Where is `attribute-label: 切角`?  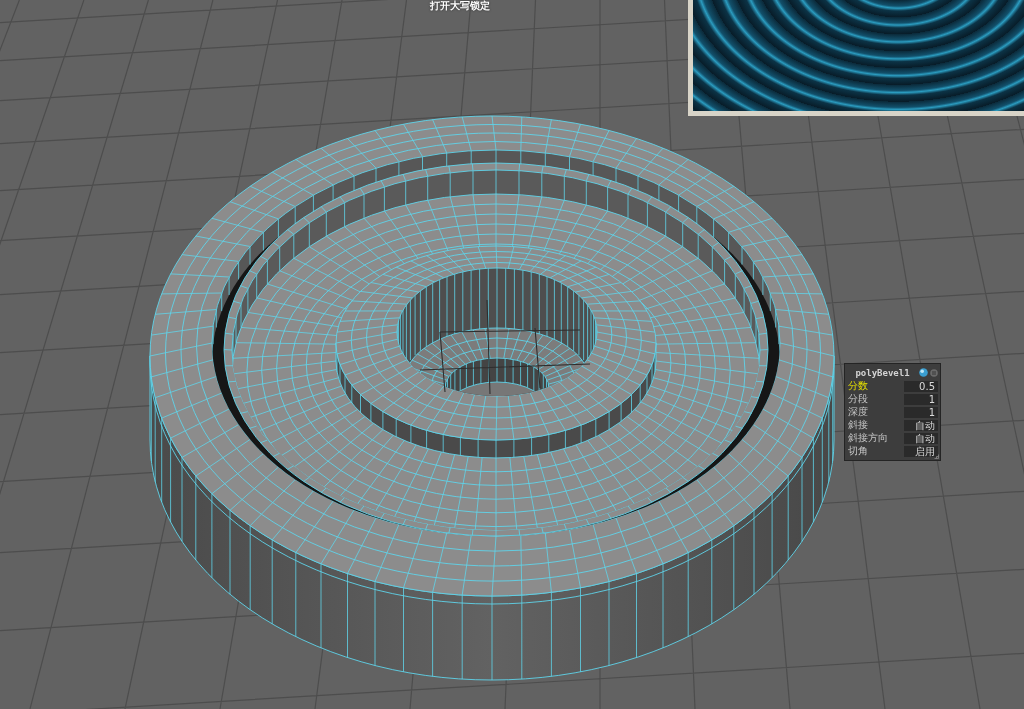
attribute-label: 切角 is located at coordinates (858, 451).